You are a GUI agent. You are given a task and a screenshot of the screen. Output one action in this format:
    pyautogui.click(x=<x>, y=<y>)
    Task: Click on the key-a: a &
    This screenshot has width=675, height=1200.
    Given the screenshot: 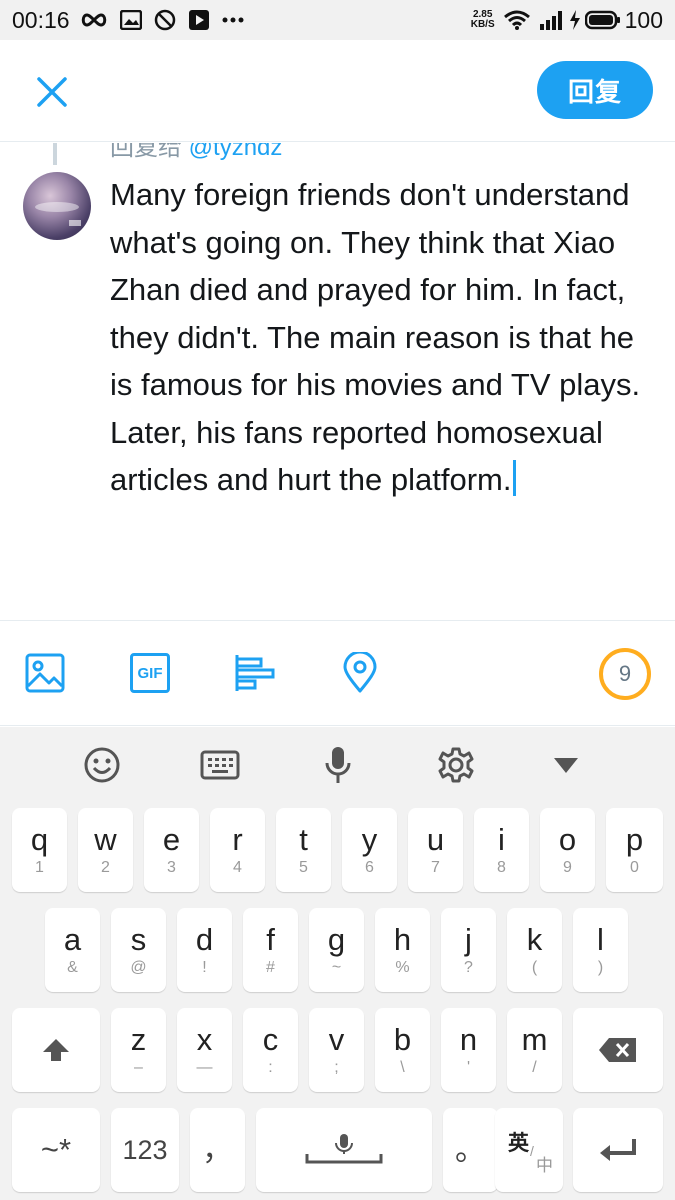 What is the action you would take?
    pyautogui.click(x=72, y=950)
    